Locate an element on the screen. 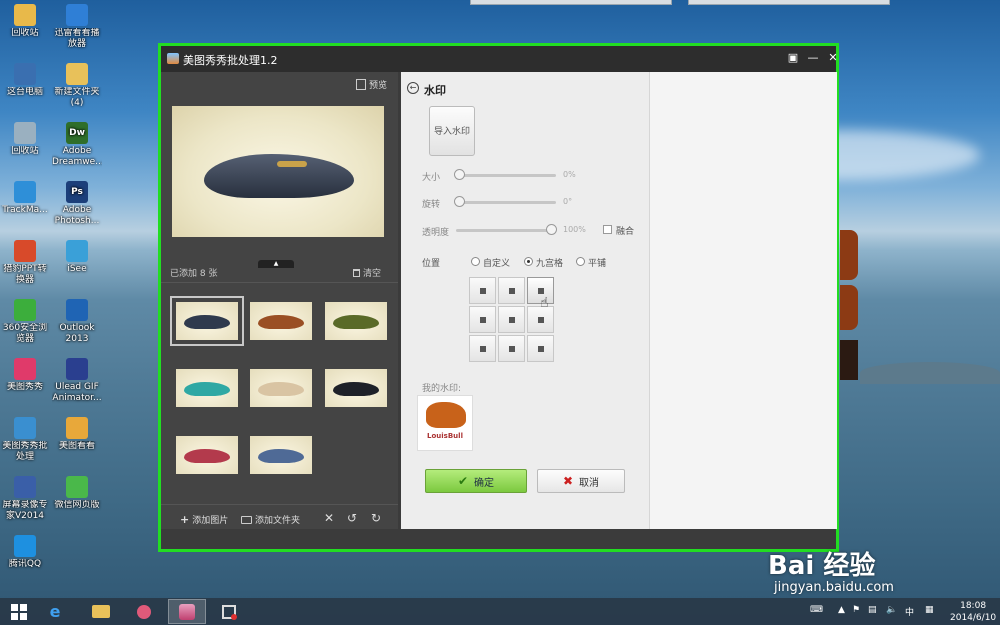  system-clock: 18:08 2014/6/10 is located at coordinates (973, 612).